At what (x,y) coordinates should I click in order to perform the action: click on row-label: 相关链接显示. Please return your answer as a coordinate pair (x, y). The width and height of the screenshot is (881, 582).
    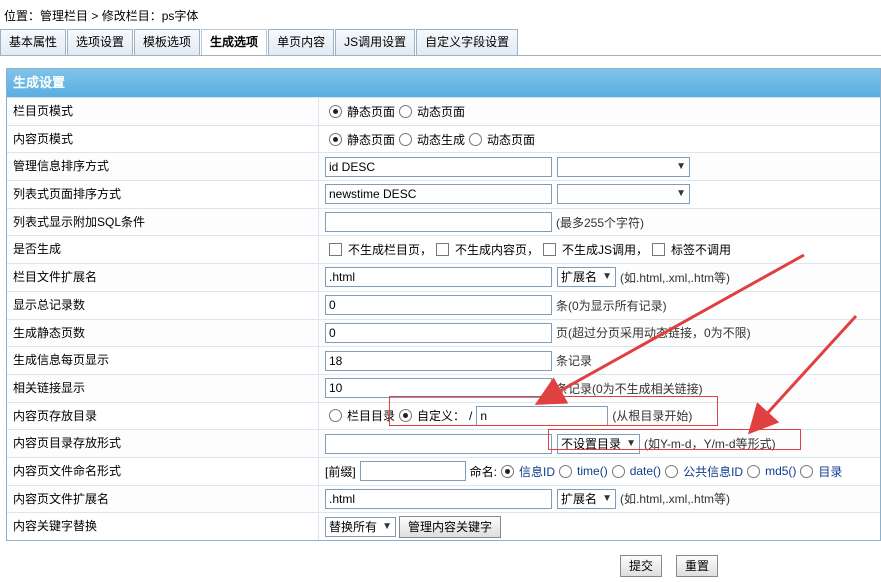
    Looking at the image, I should click on (163, 388).